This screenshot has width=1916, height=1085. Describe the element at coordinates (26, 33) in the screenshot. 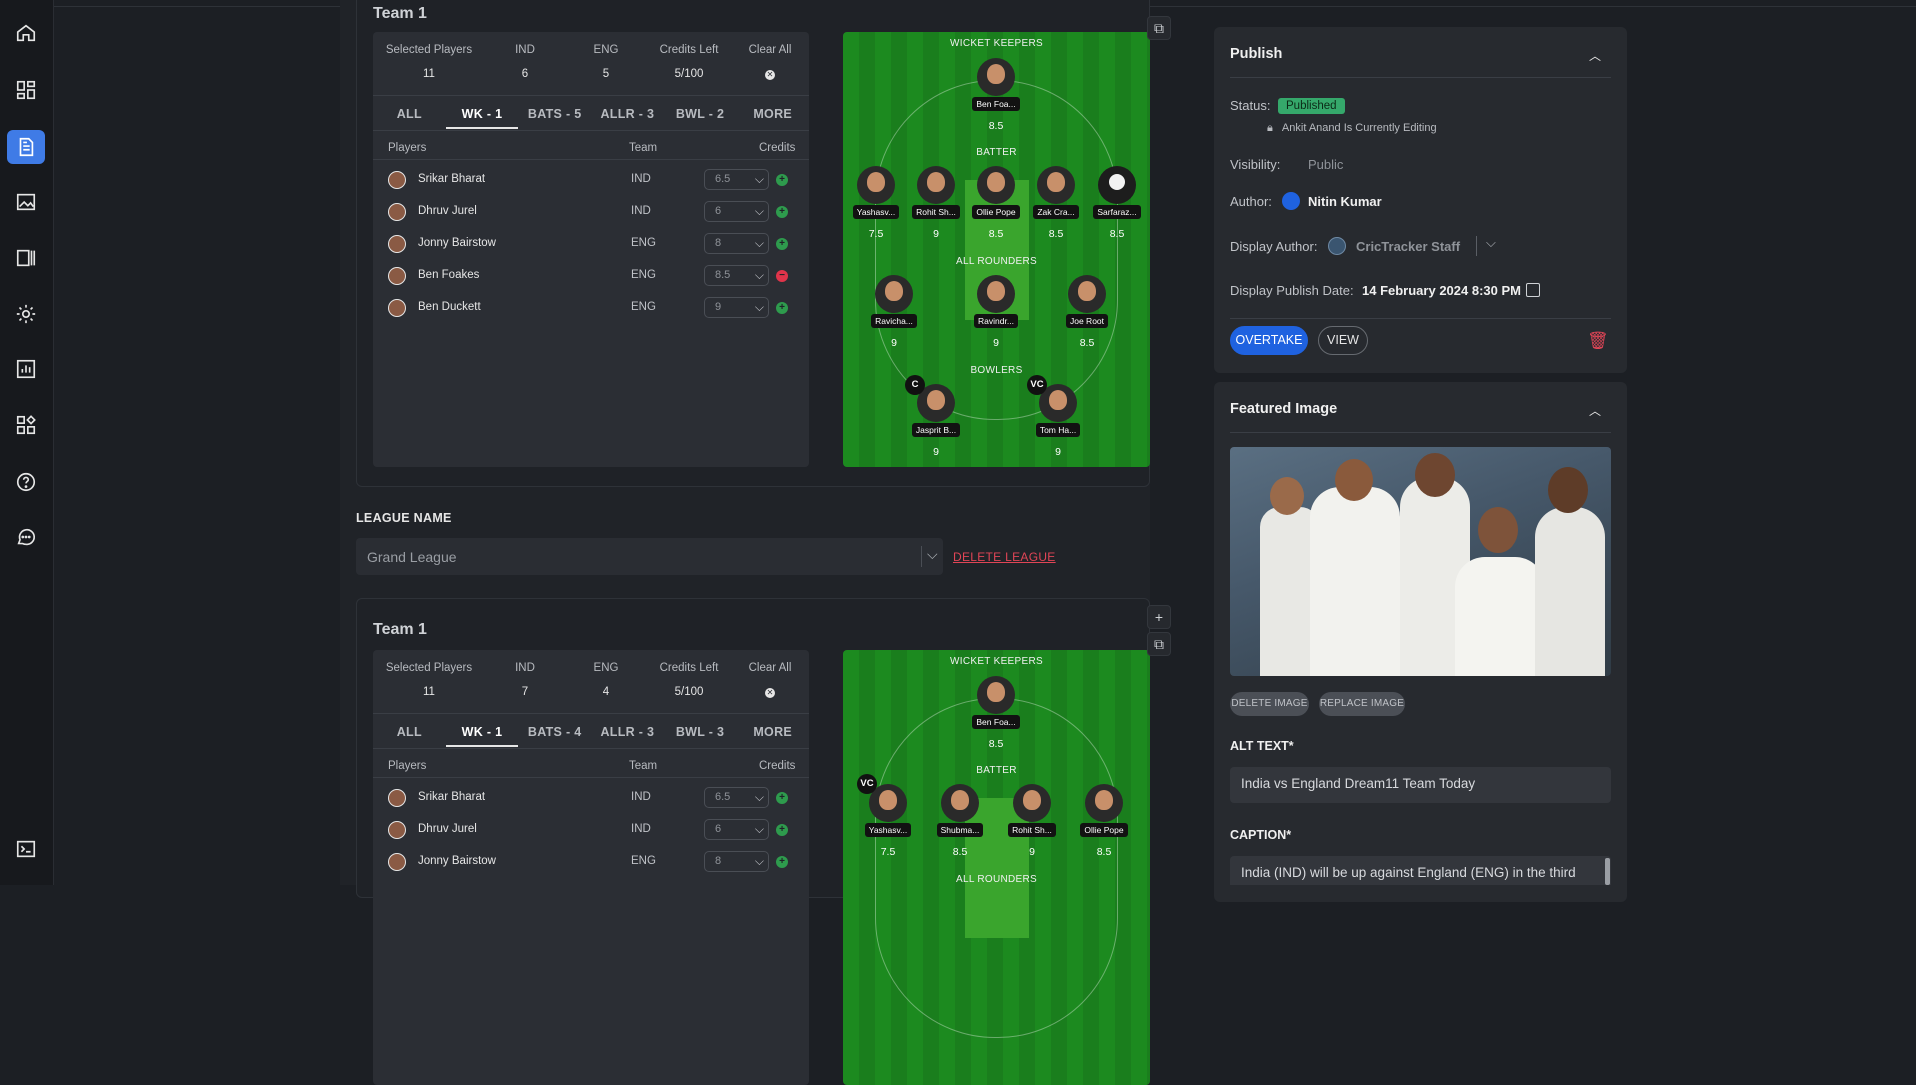

I see `home-icon` at that location.